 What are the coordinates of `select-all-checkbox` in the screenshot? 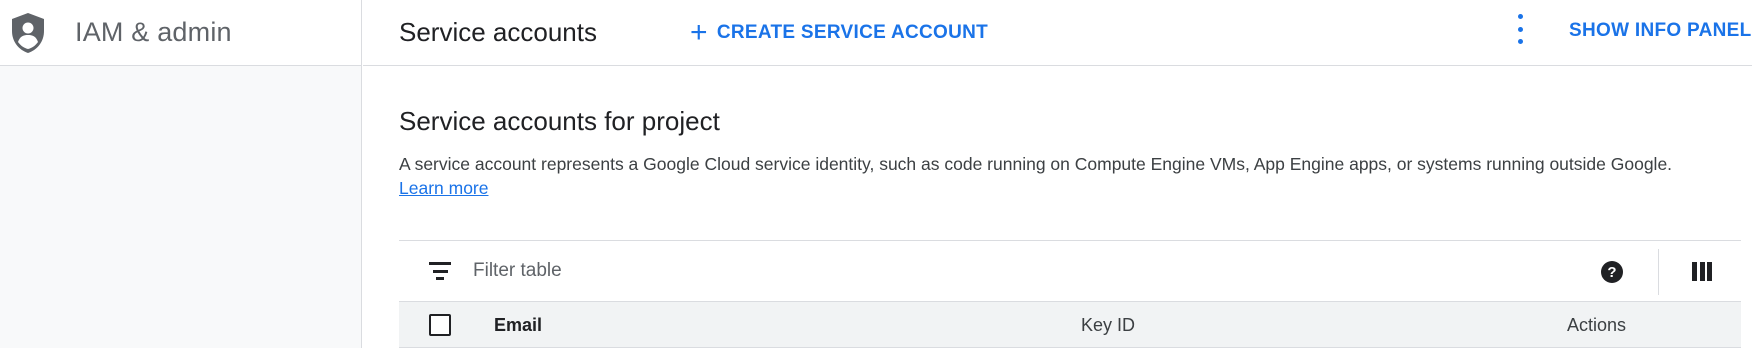 It's located at (440, 325).